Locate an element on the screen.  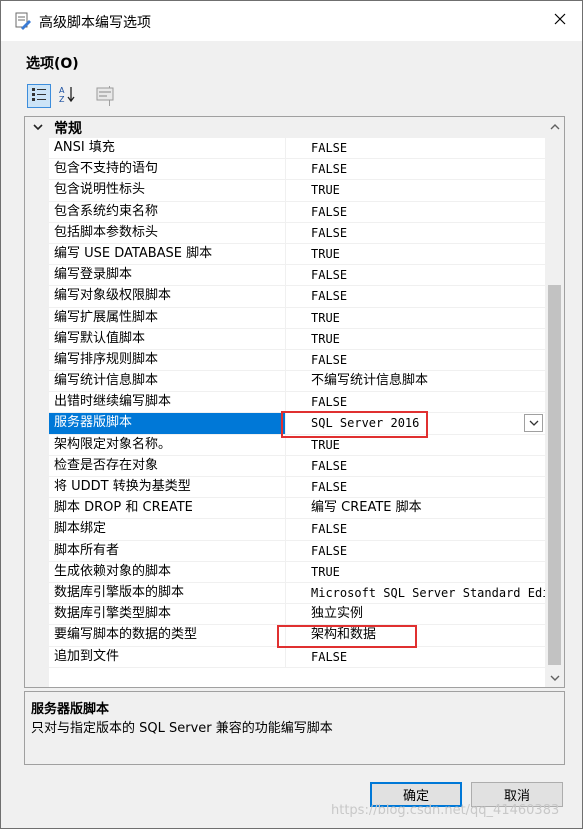
grid-gutter is located at coordinates (37, 402).